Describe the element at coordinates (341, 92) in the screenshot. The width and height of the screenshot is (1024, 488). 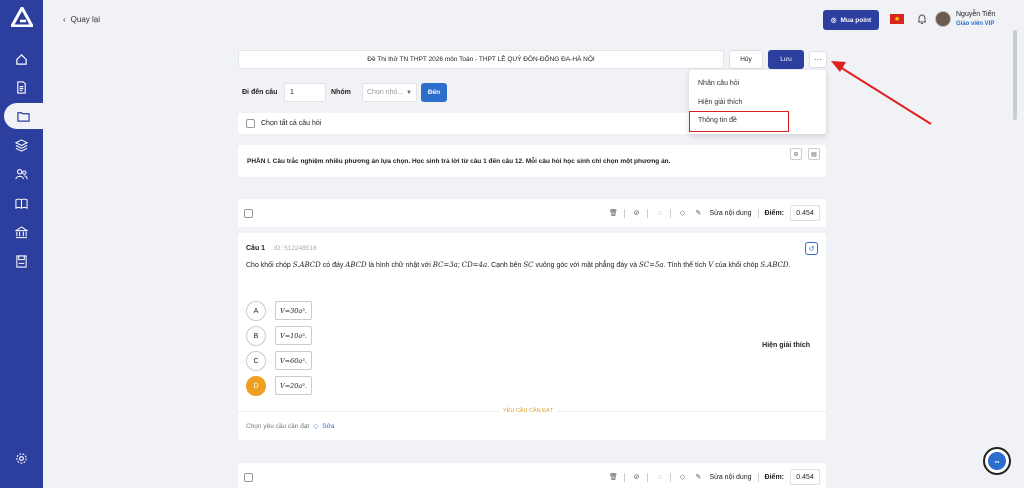
I see `group-label: Nhóm` at that location.